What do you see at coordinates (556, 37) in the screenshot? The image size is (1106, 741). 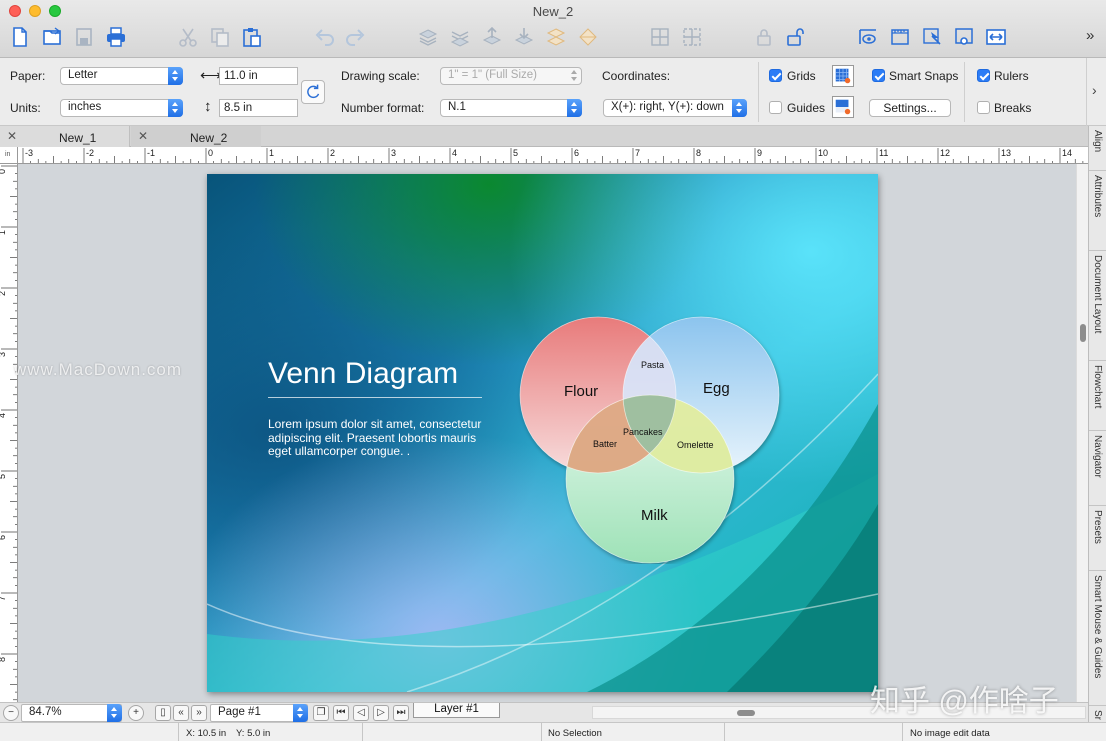 I see `flip-vertical-icon` at bounding box center [556, 37].